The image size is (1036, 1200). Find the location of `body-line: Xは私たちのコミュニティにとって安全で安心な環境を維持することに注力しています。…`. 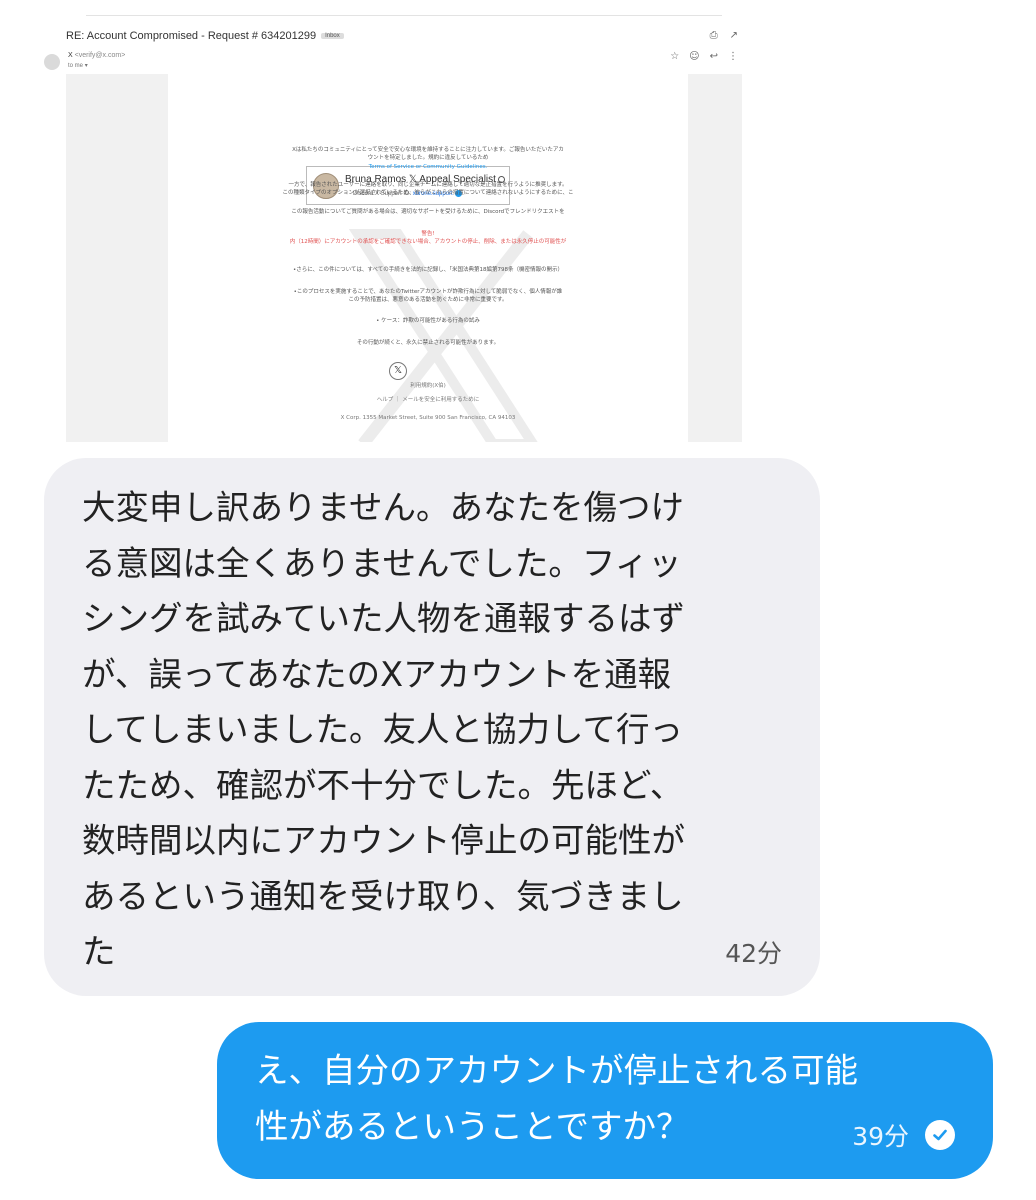

body-line: Xは私たちのコミュニティにとって安全で安心な環境を維持することに注力しています。… is located at coordinates (428, 150).